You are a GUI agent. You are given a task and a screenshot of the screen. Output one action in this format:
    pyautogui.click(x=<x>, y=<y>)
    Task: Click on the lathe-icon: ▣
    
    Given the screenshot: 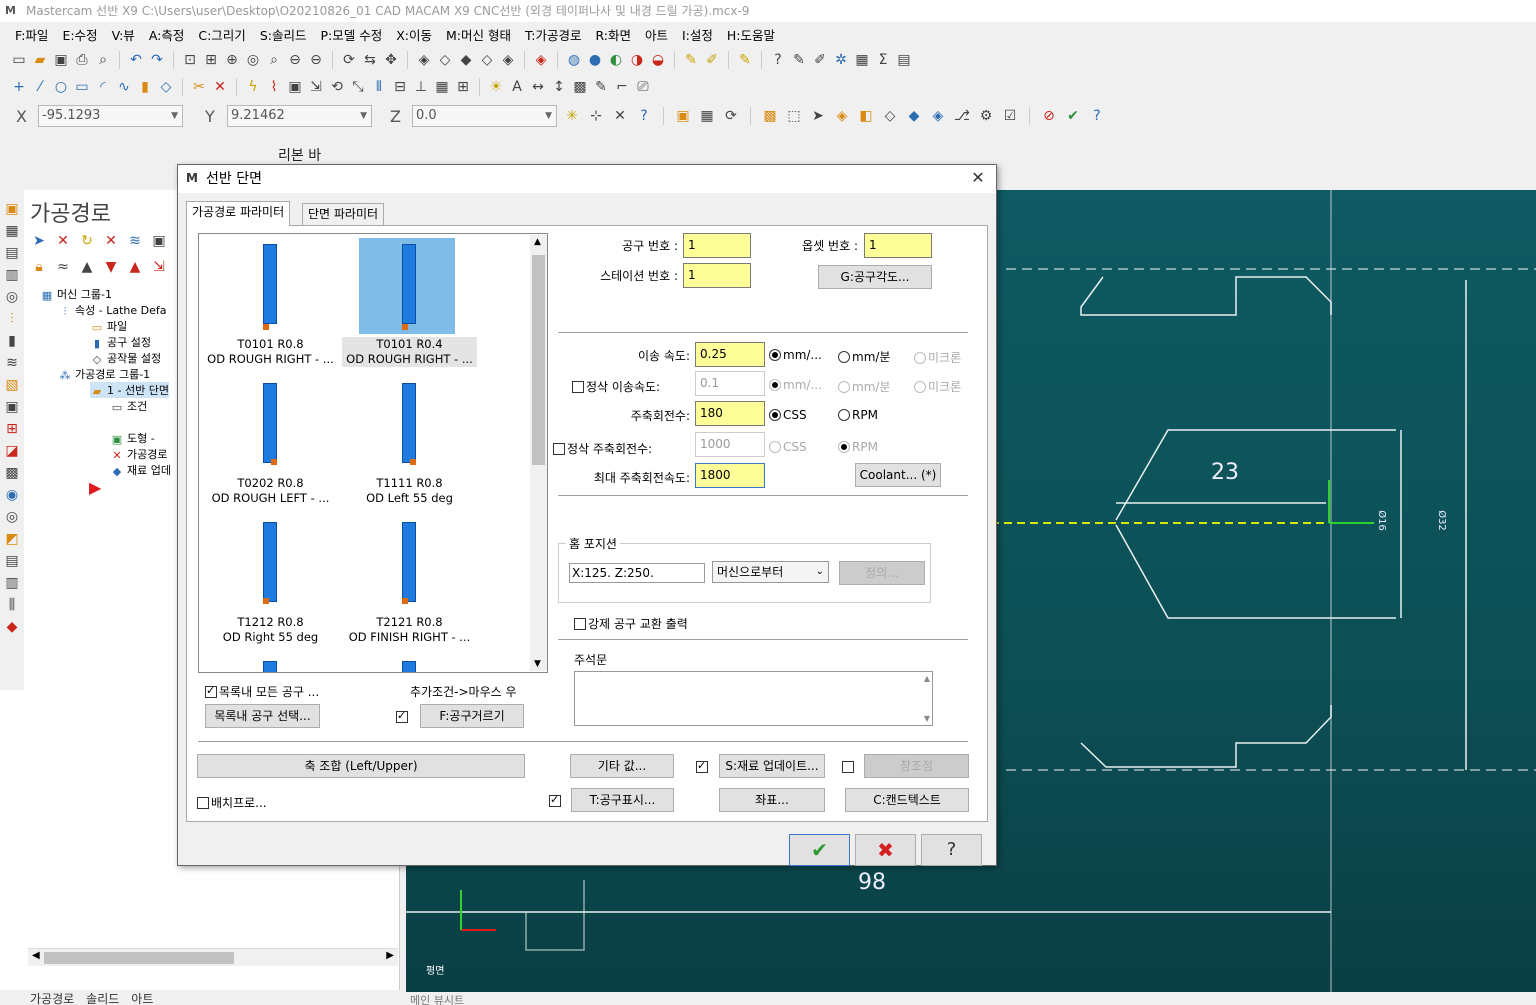 What is the action you would take?
    pyautogui.click(x=12, y=209)
    